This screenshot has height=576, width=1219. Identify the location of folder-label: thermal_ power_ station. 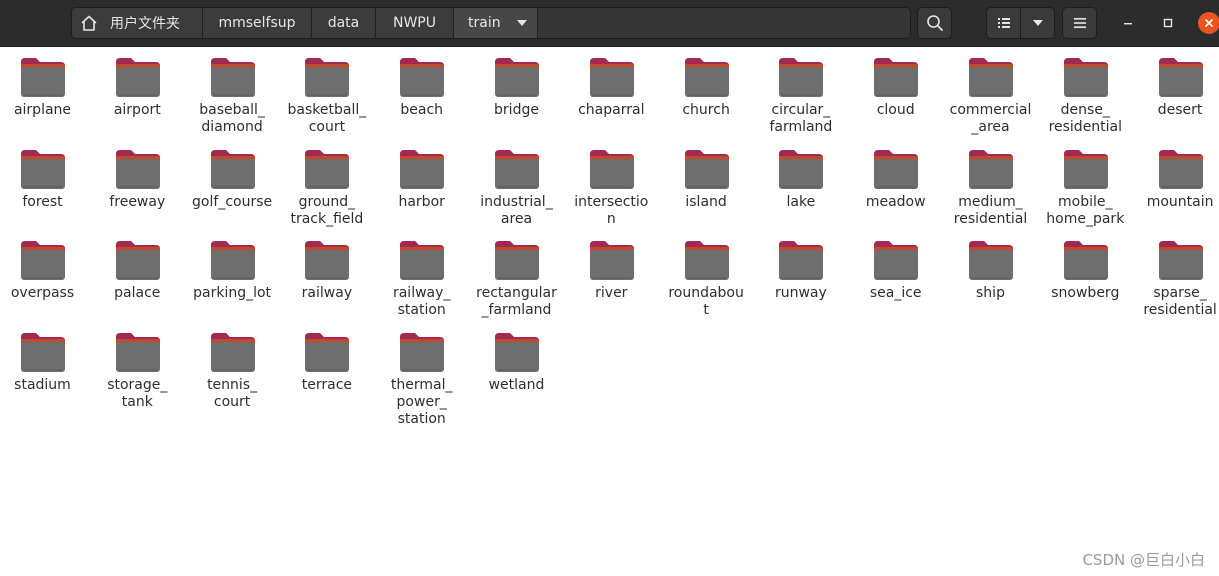
(421, 402).